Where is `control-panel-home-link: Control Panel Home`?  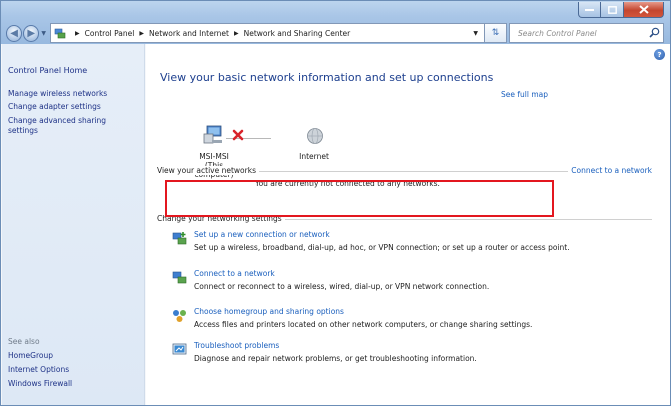 control-panel-home-link: Control Panel Home is located at coordinates (73, 71).